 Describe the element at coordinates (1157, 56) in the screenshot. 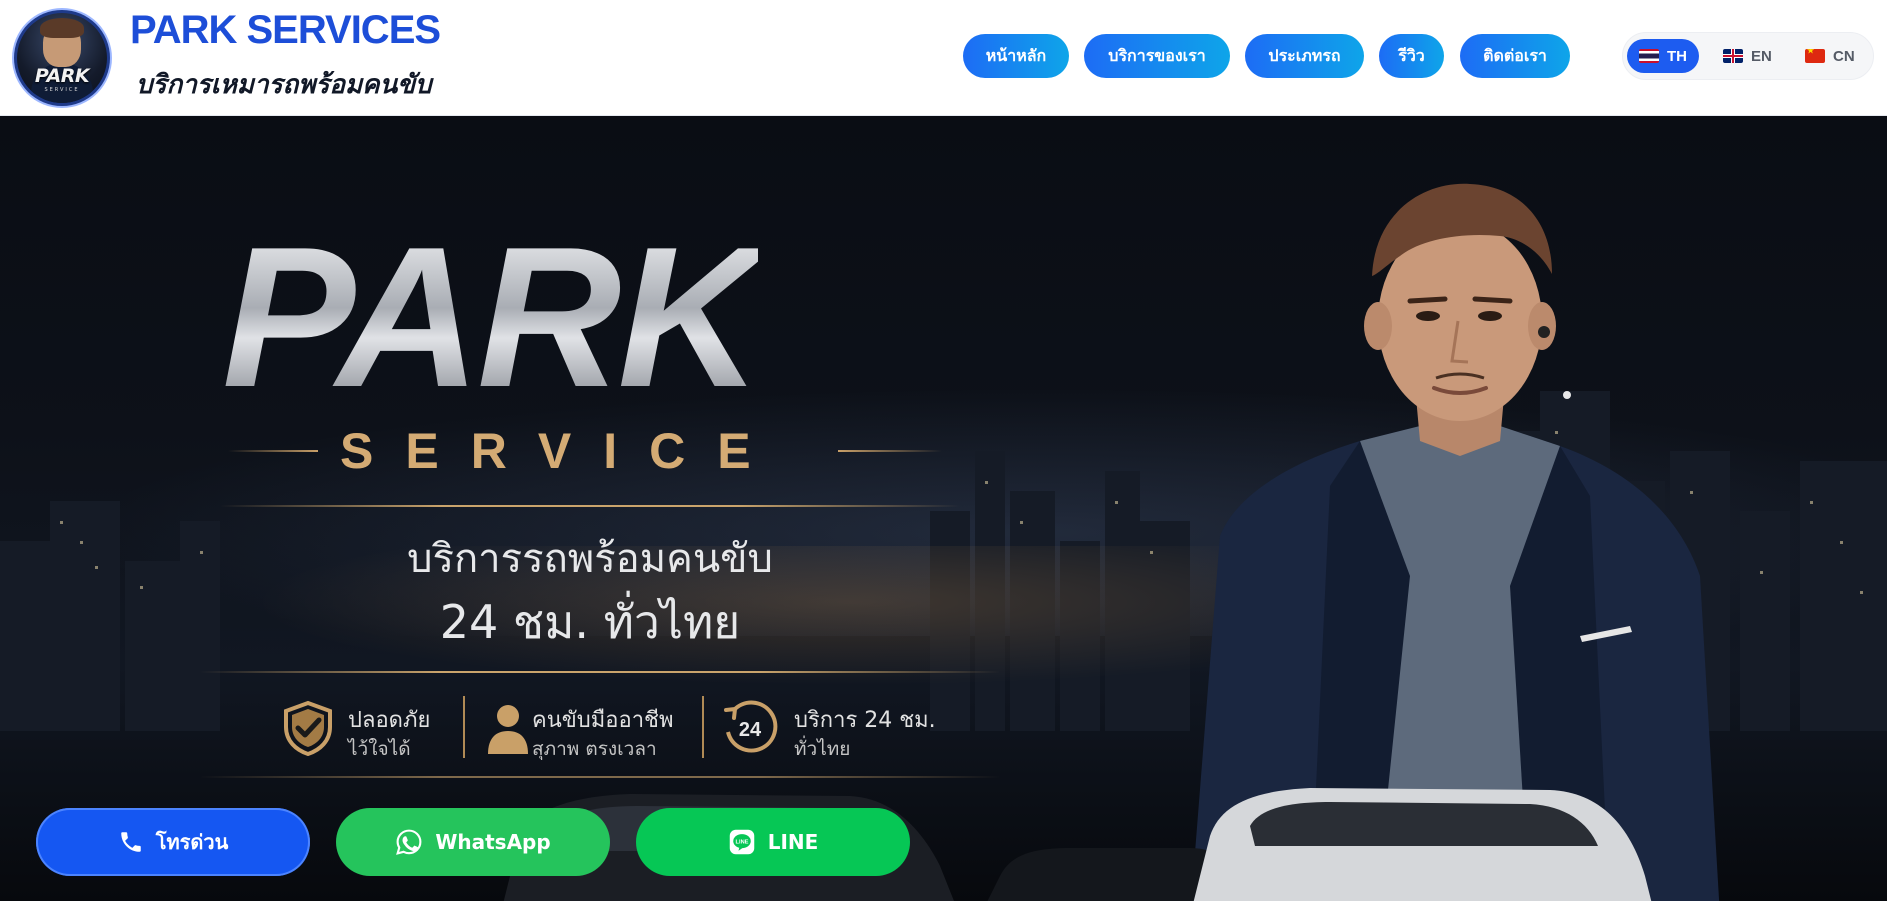

I see `nav-services: บริการของเรา` at that location.